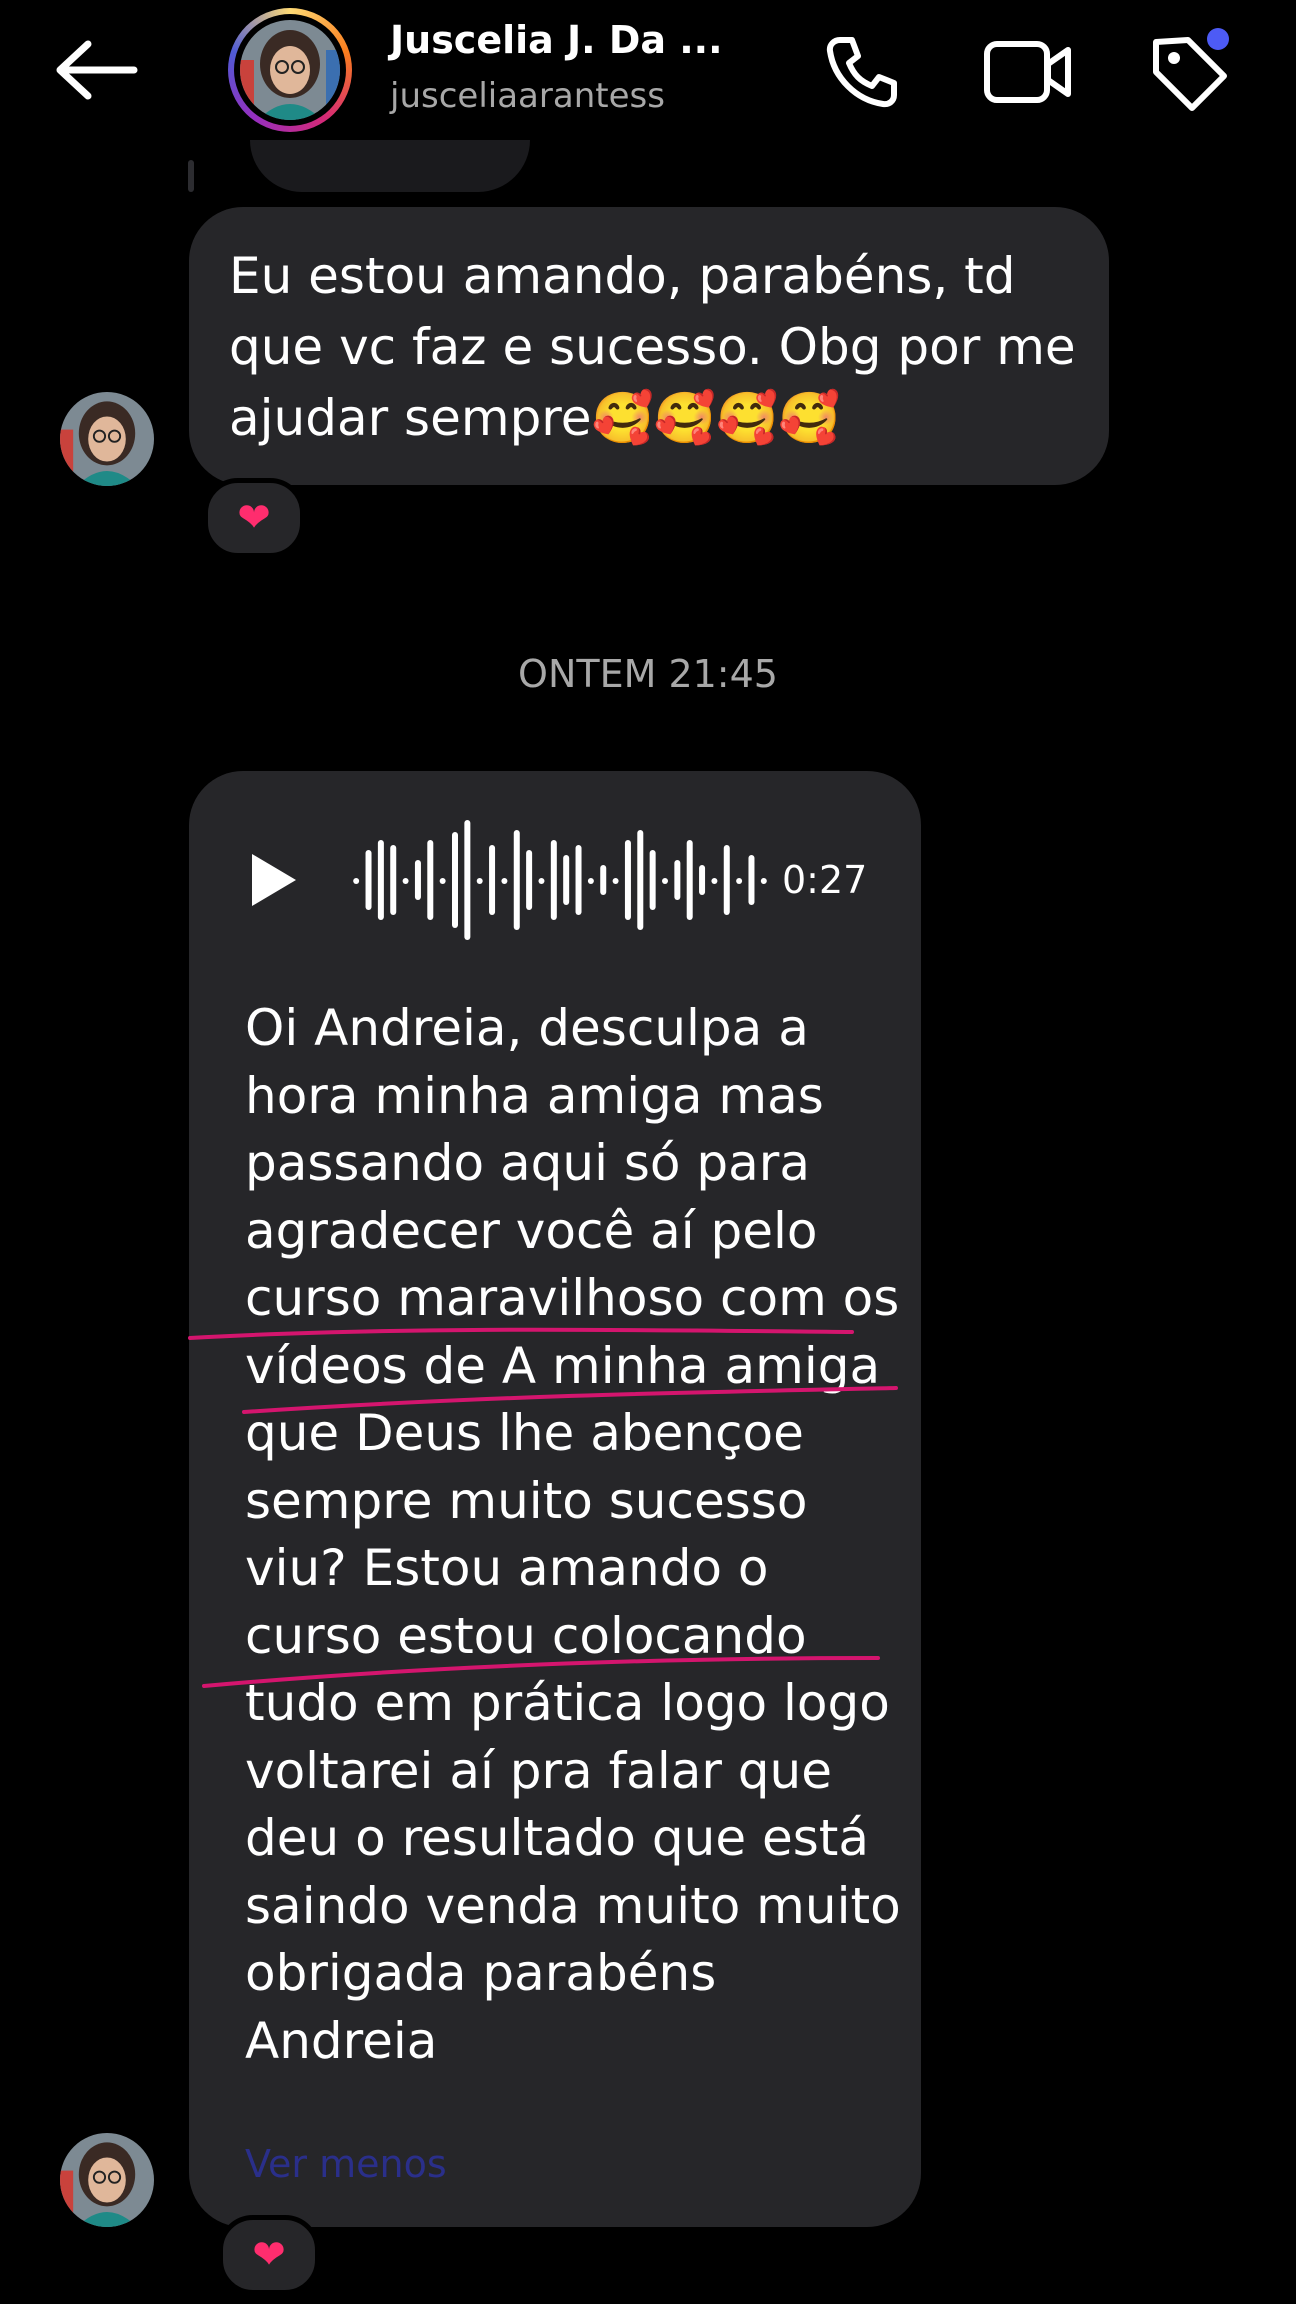  I want to click on contact-avatar, so click(290, 70).